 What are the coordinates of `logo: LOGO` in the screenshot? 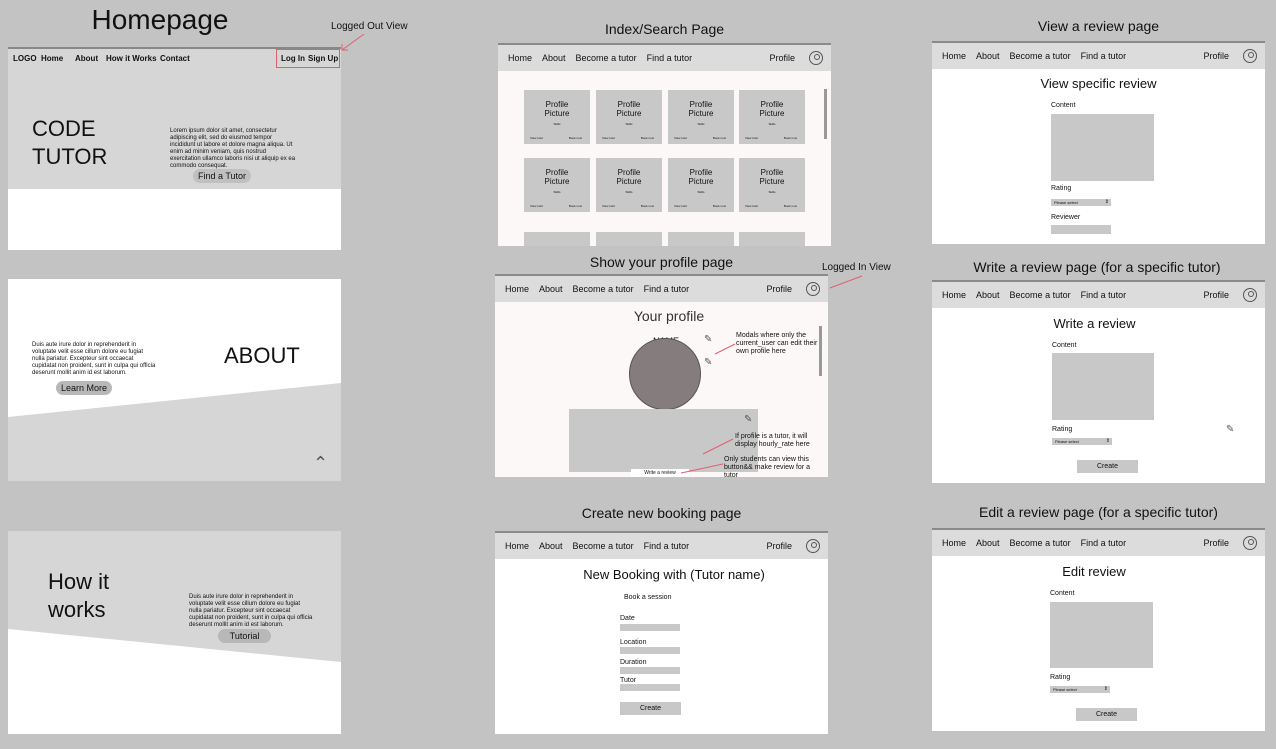 It's located at (25, 58).